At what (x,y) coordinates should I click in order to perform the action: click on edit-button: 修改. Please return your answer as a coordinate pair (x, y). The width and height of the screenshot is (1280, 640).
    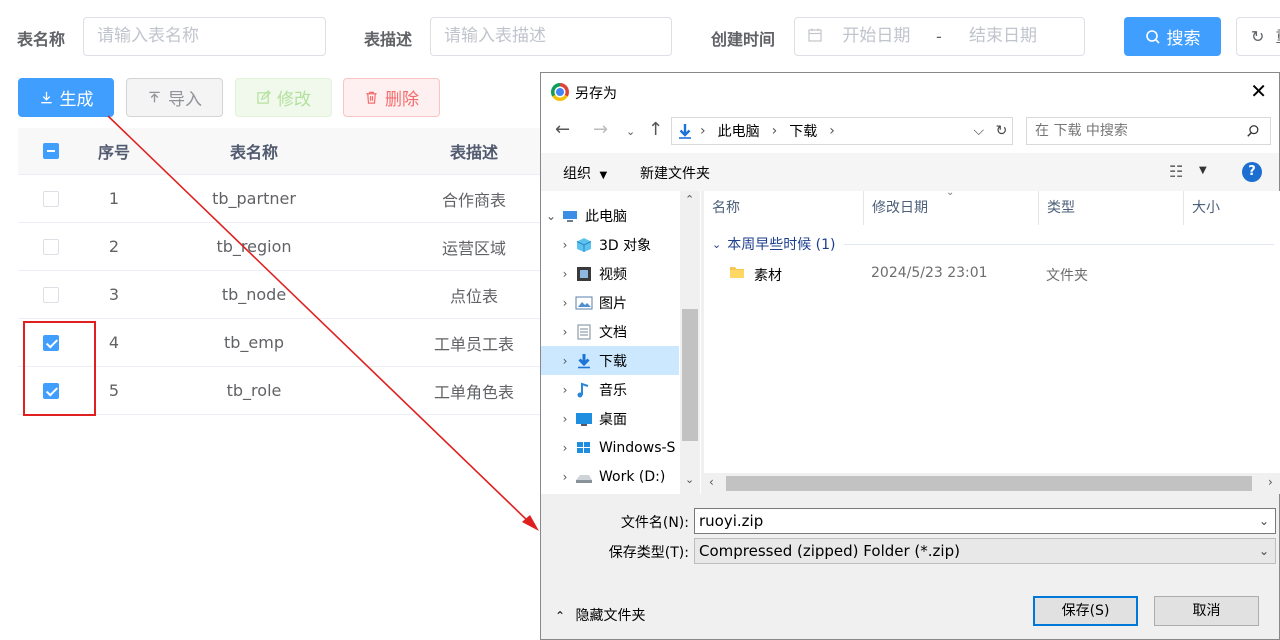
    Looking at the image, I should click on (283, 97).